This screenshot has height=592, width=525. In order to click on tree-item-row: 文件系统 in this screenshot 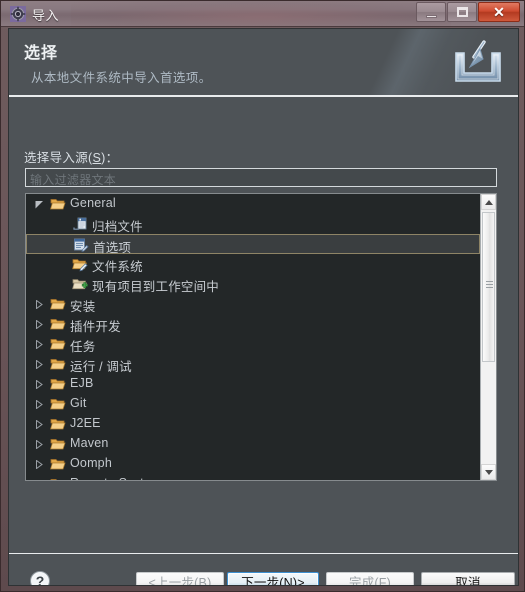, I will do `click(253, 264)`.